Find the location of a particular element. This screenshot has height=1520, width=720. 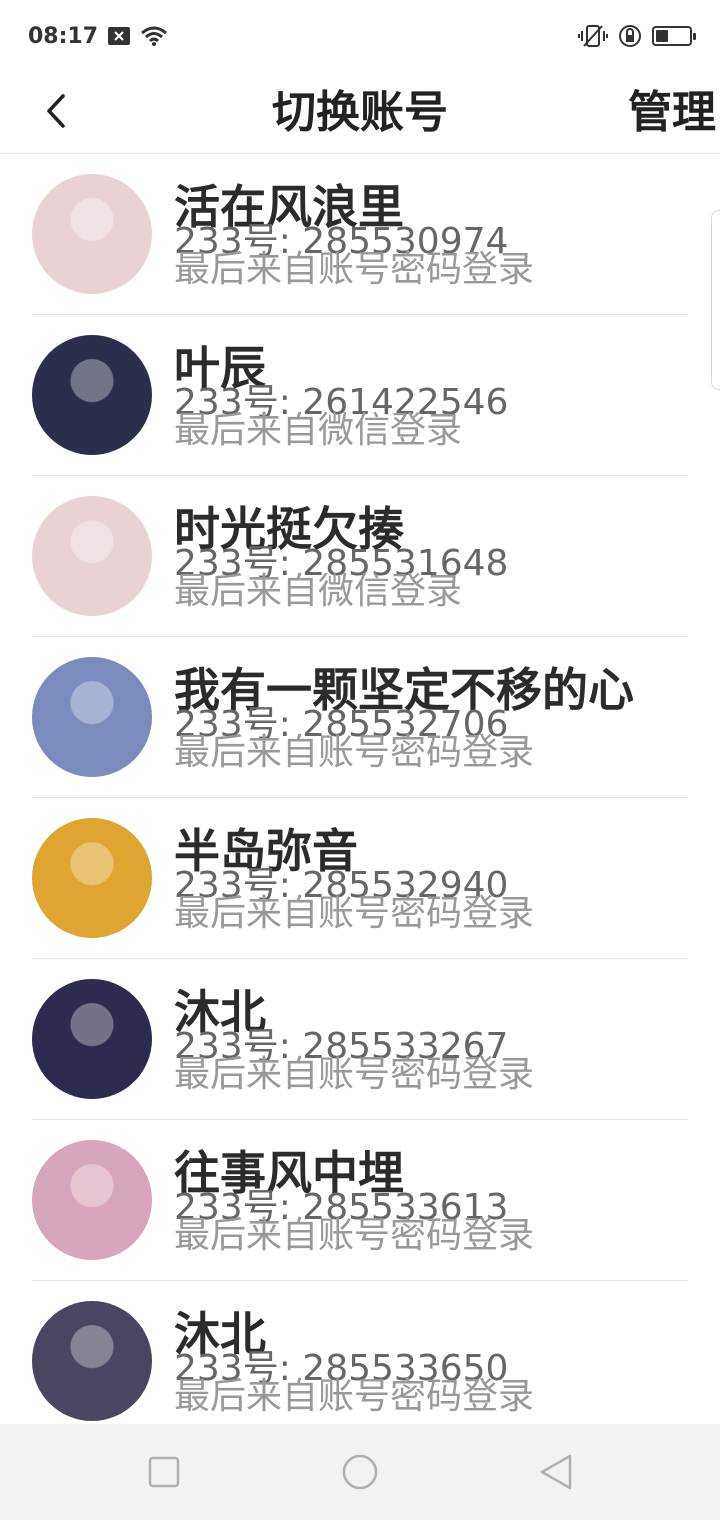

status-left: 08:17 is located at coordinates (98, 36).